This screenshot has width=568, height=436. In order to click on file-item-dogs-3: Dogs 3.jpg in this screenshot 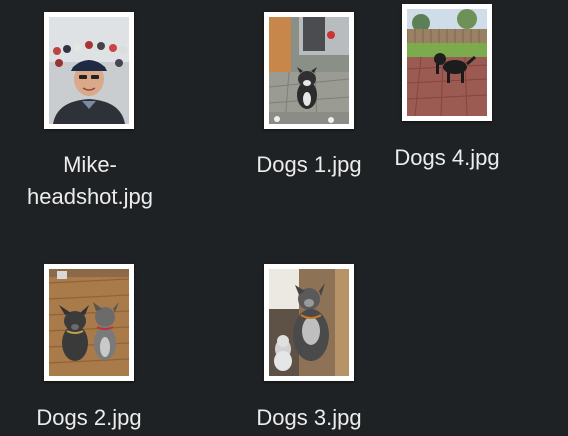, I will do `click(309, 345)`.